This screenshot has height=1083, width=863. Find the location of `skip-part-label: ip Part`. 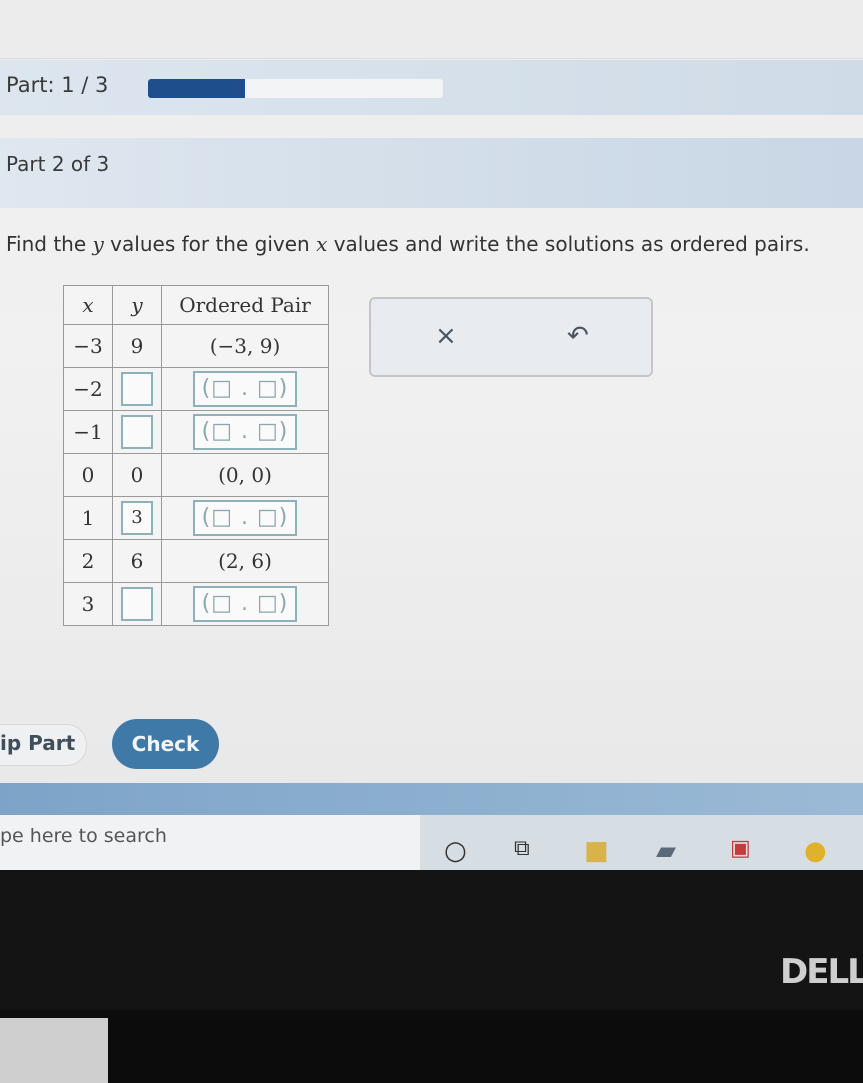

skip-part-label: ip Part is located at coordinates (38, 743).